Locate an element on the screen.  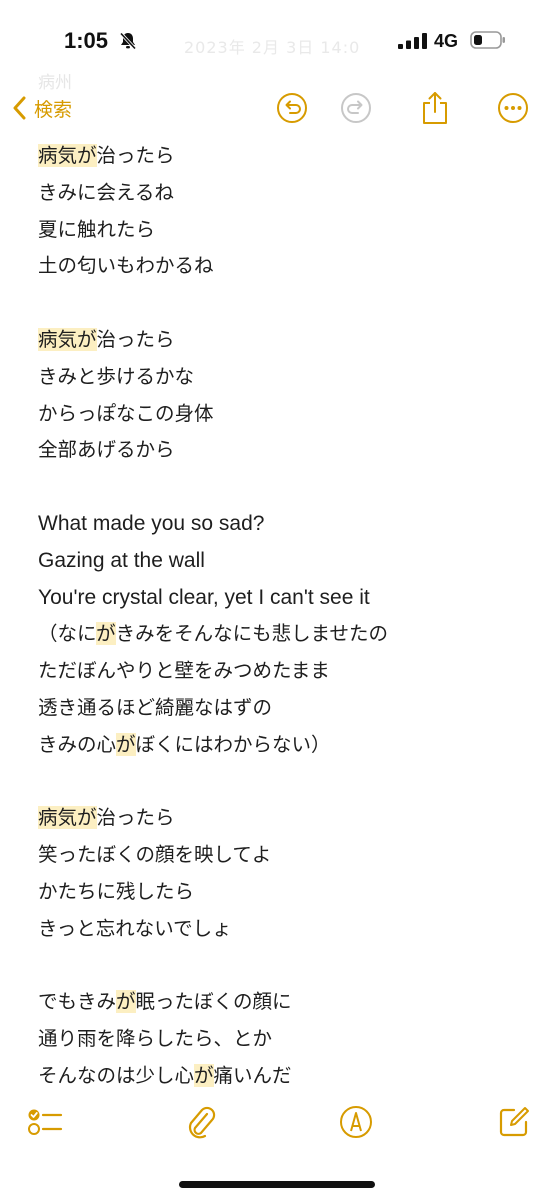
more-button is located at coordinates (513, 108).